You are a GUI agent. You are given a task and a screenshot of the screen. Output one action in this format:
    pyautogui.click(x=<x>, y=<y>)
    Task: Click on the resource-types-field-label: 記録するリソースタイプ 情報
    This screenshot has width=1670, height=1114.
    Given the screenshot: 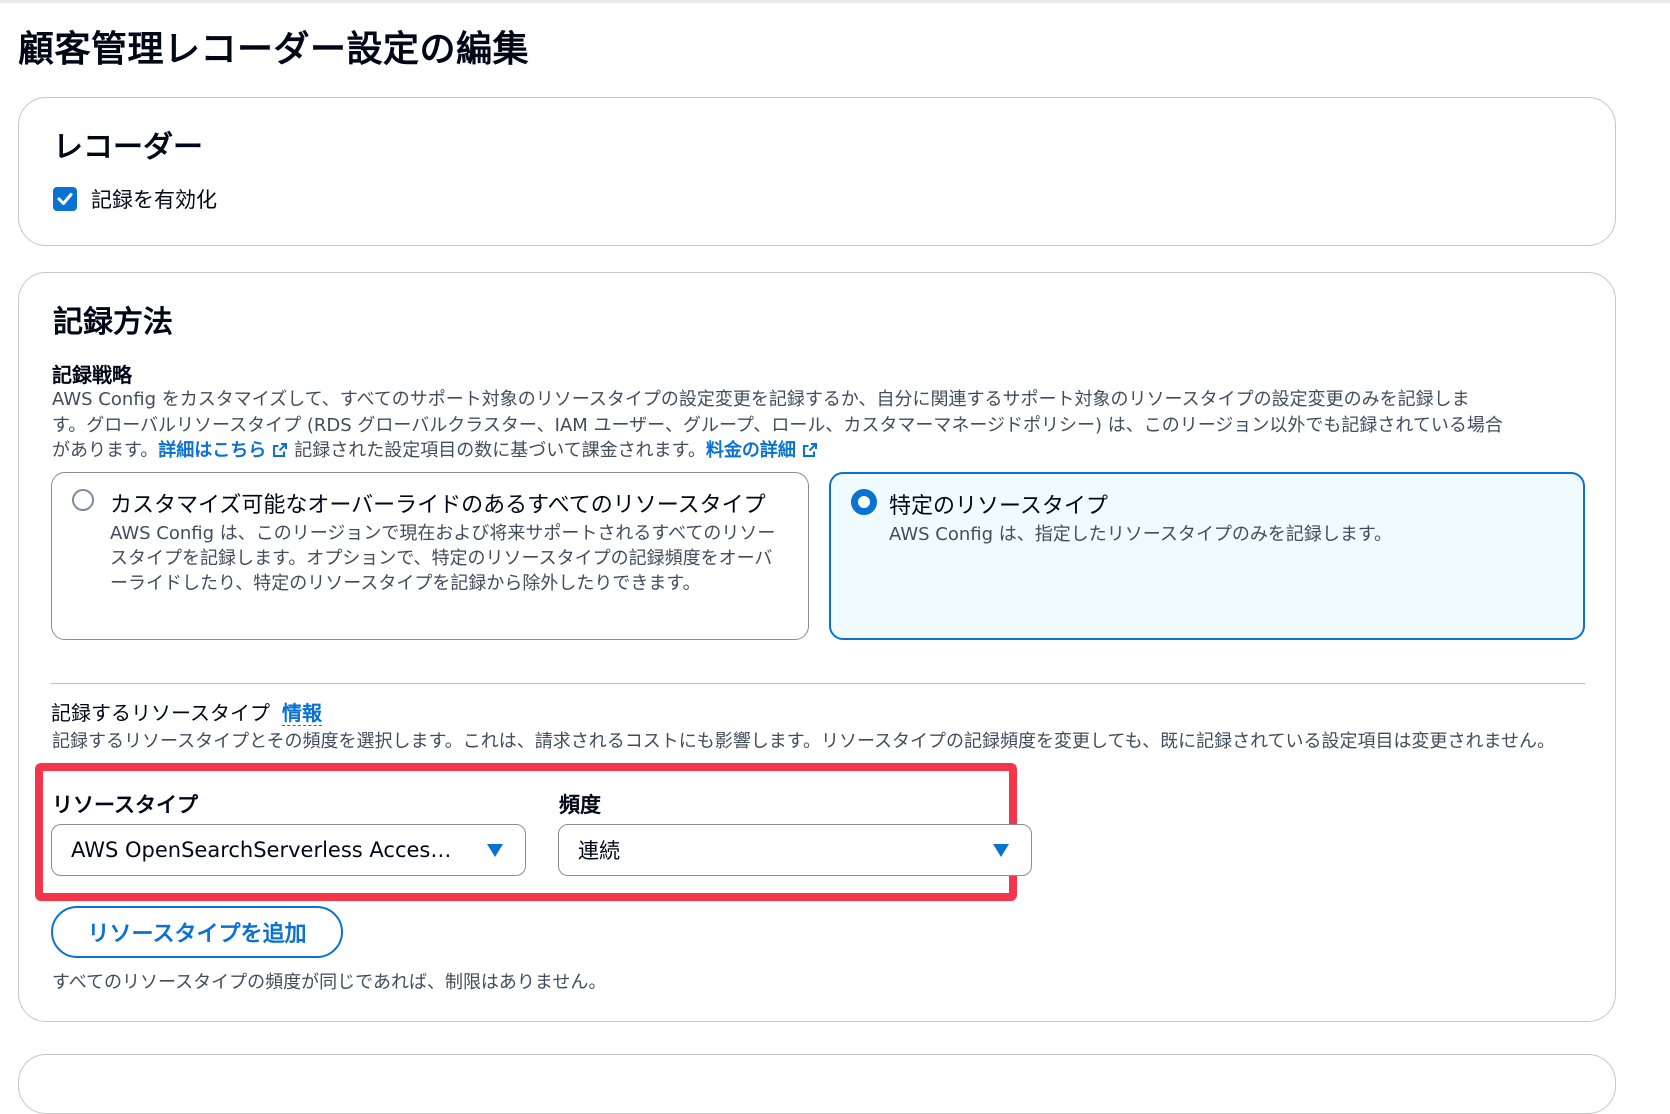 What is the action you would take?
    pyautogui.click(x=186, y=711)
    